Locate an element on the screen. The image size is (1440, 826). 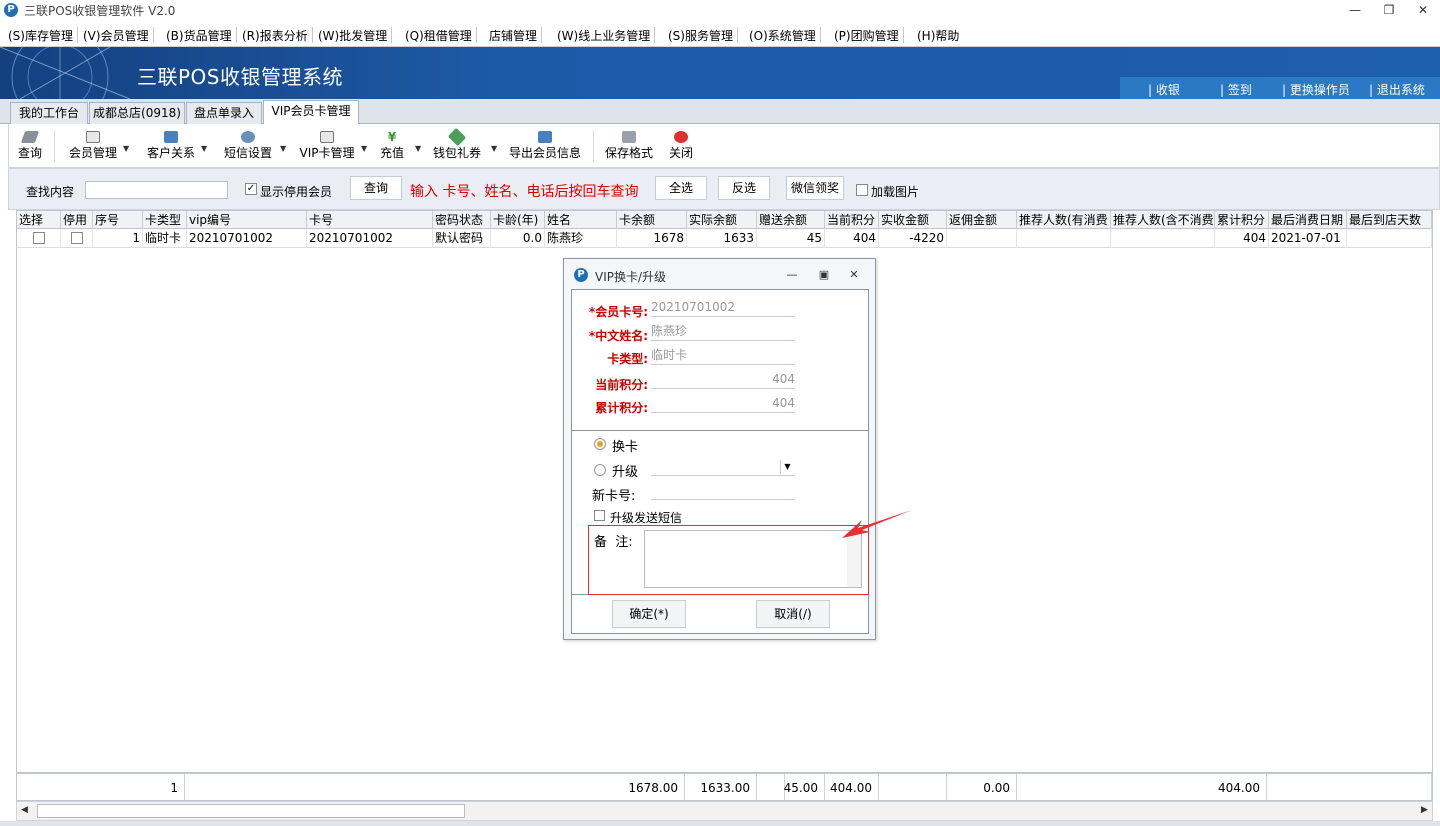
menu-item-6: 店铺管理 is located at coordinates (513, 35).